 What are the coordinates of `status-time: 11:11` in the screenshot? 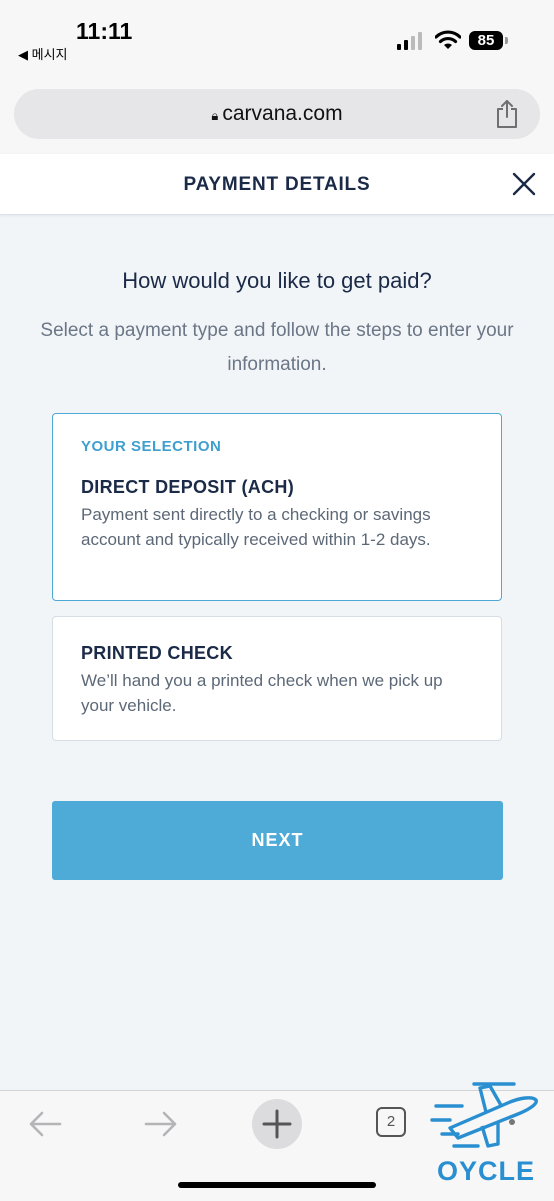 It's located at (104, 31).